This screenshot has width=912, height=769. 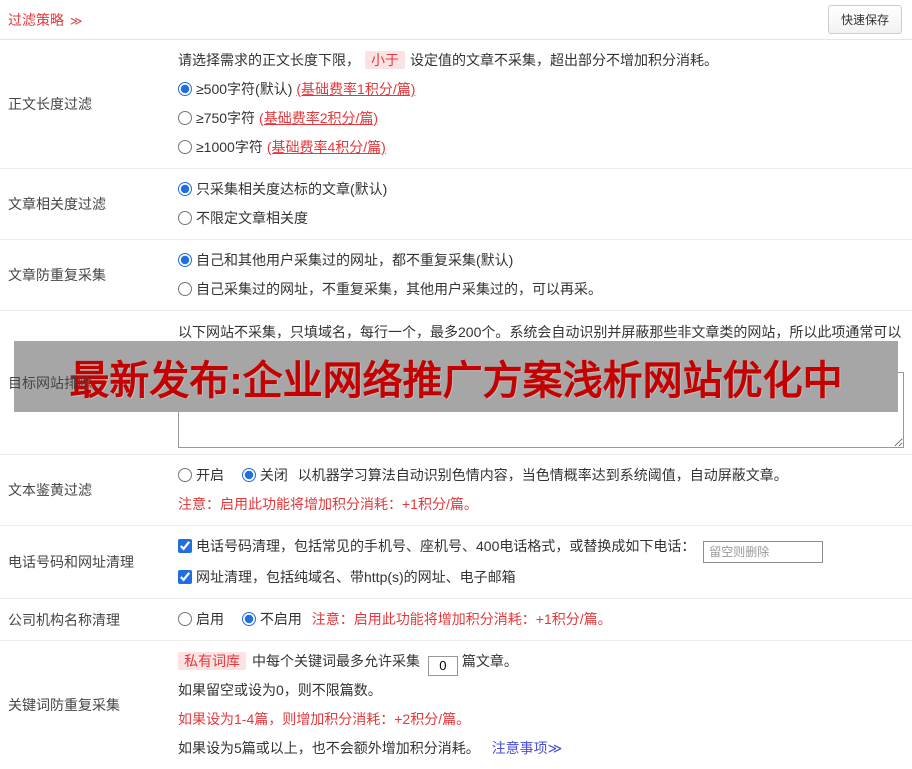 What do you see at coordinates (50, 382) in the screenshot?
I see `site-exclude-label: 目标网站排除` at bounding box center [50, 382].